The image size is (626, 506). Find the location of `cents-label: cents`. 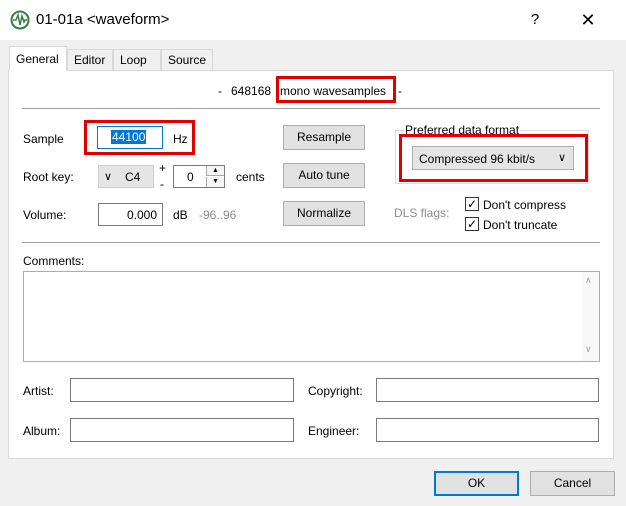

cents-label: cents is located at coordinates (250, 177).